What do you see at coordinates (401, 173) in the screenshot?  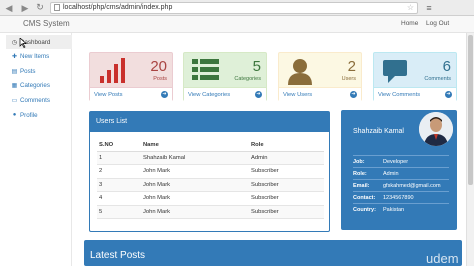 I see `profile-role-row: Role: Admin` at bounding box center [401, 173].